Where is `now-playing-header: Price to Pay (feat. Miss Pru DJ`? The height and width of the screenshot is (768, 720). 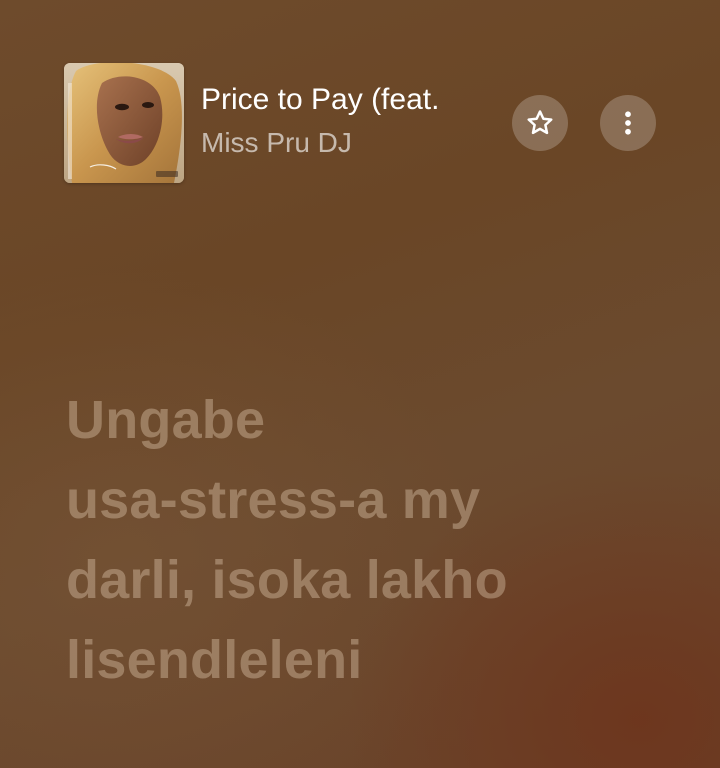
now-playing-header: Price to Pay (feat. Miss Pru DJ is located at coordinates (364, 123).